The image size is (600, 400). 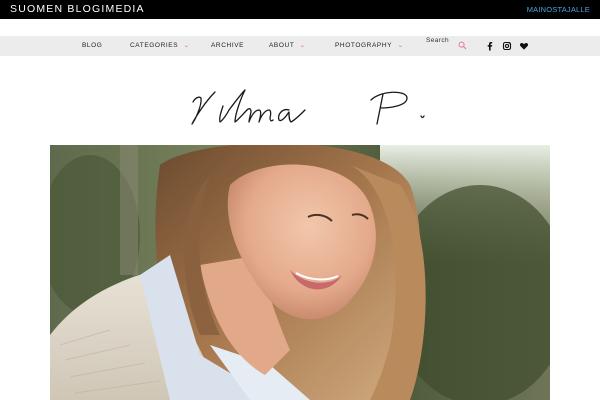 I want to click on nav-item-label: ABOUT, so click(x=282, y=45).